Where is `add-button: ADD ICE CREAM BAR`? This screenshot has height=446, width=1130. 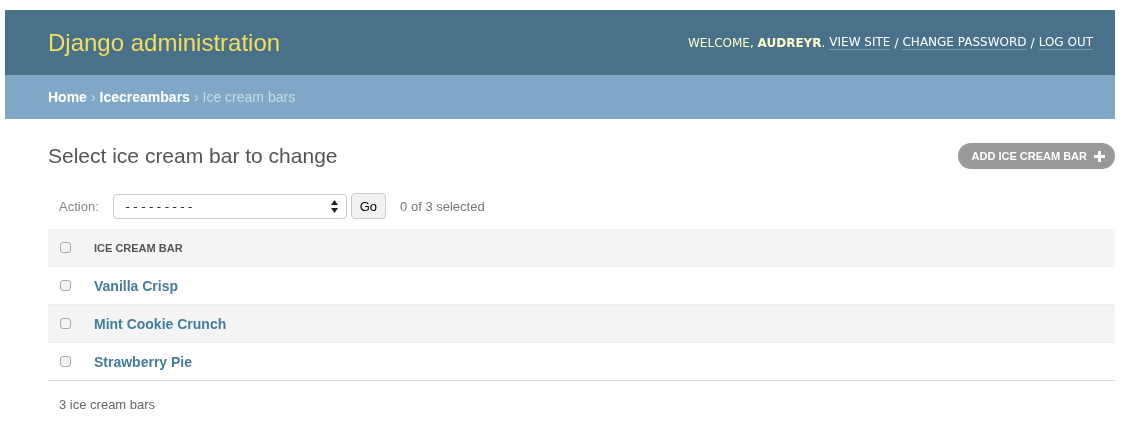
add-button: ADD ICE CREAM BAR is located at coordinates (1036, 156).